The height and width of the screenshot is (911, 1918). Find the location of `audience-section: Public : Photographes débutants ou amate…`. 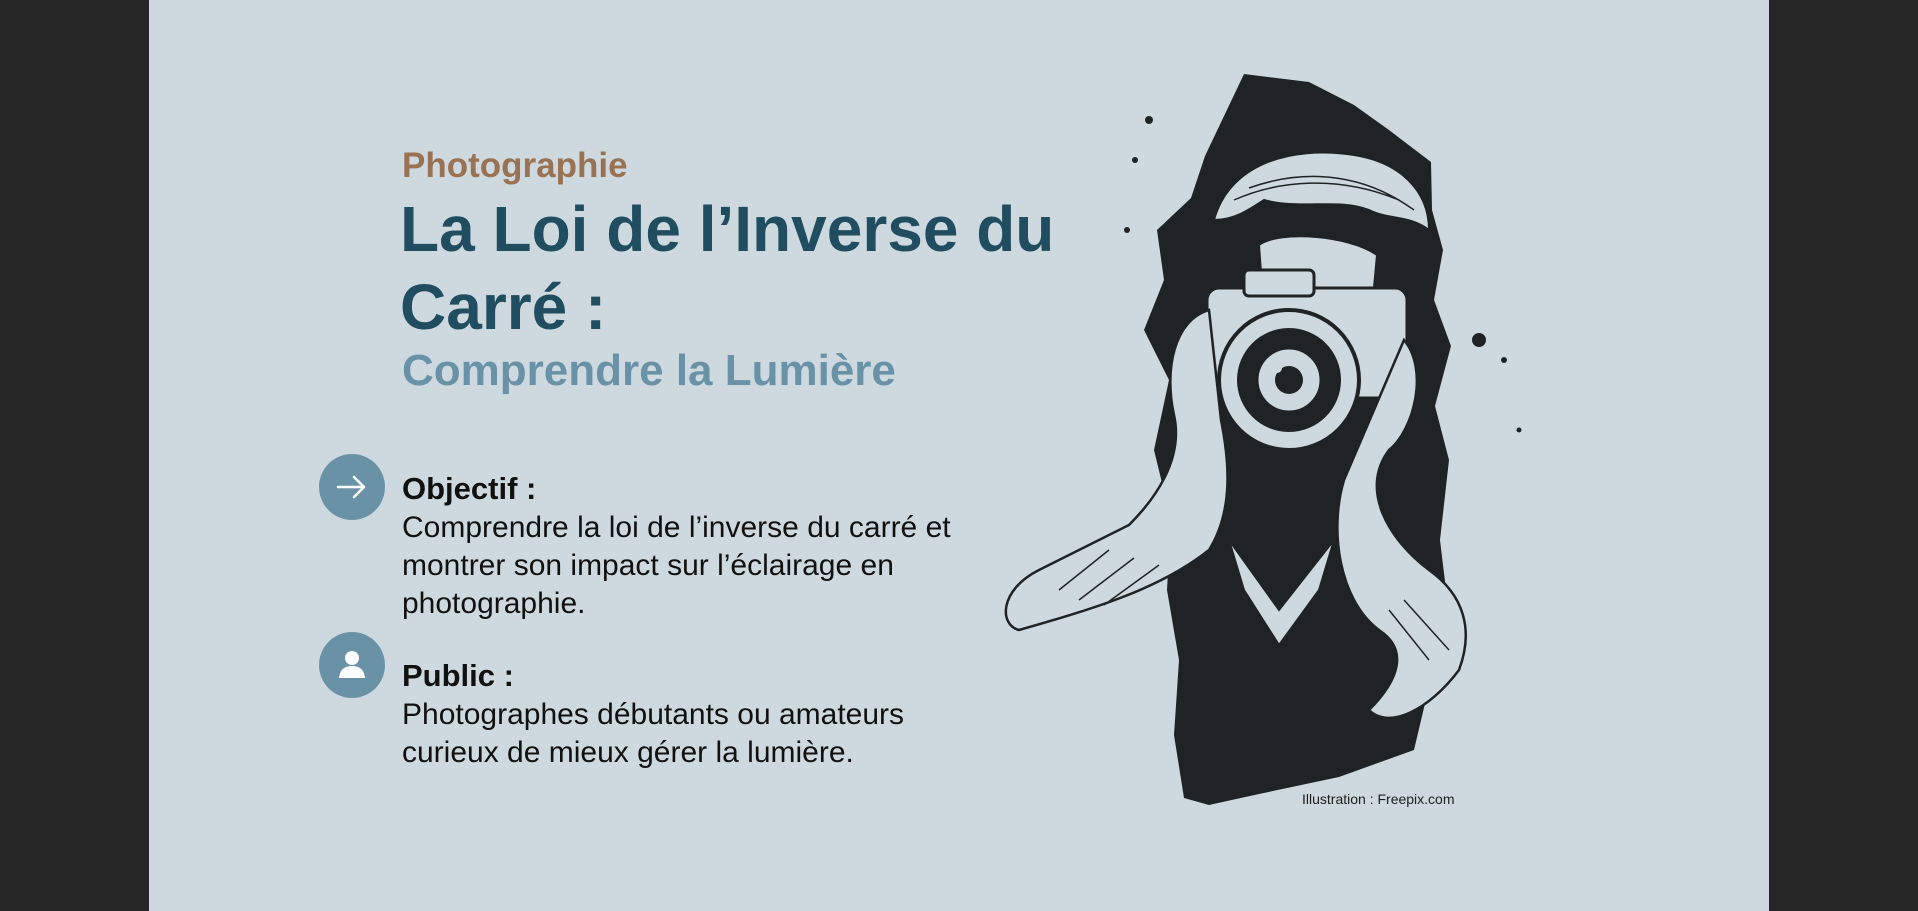

audience-section: Public : Photographes débutants ou amate… is located at coordinates (682, 714).